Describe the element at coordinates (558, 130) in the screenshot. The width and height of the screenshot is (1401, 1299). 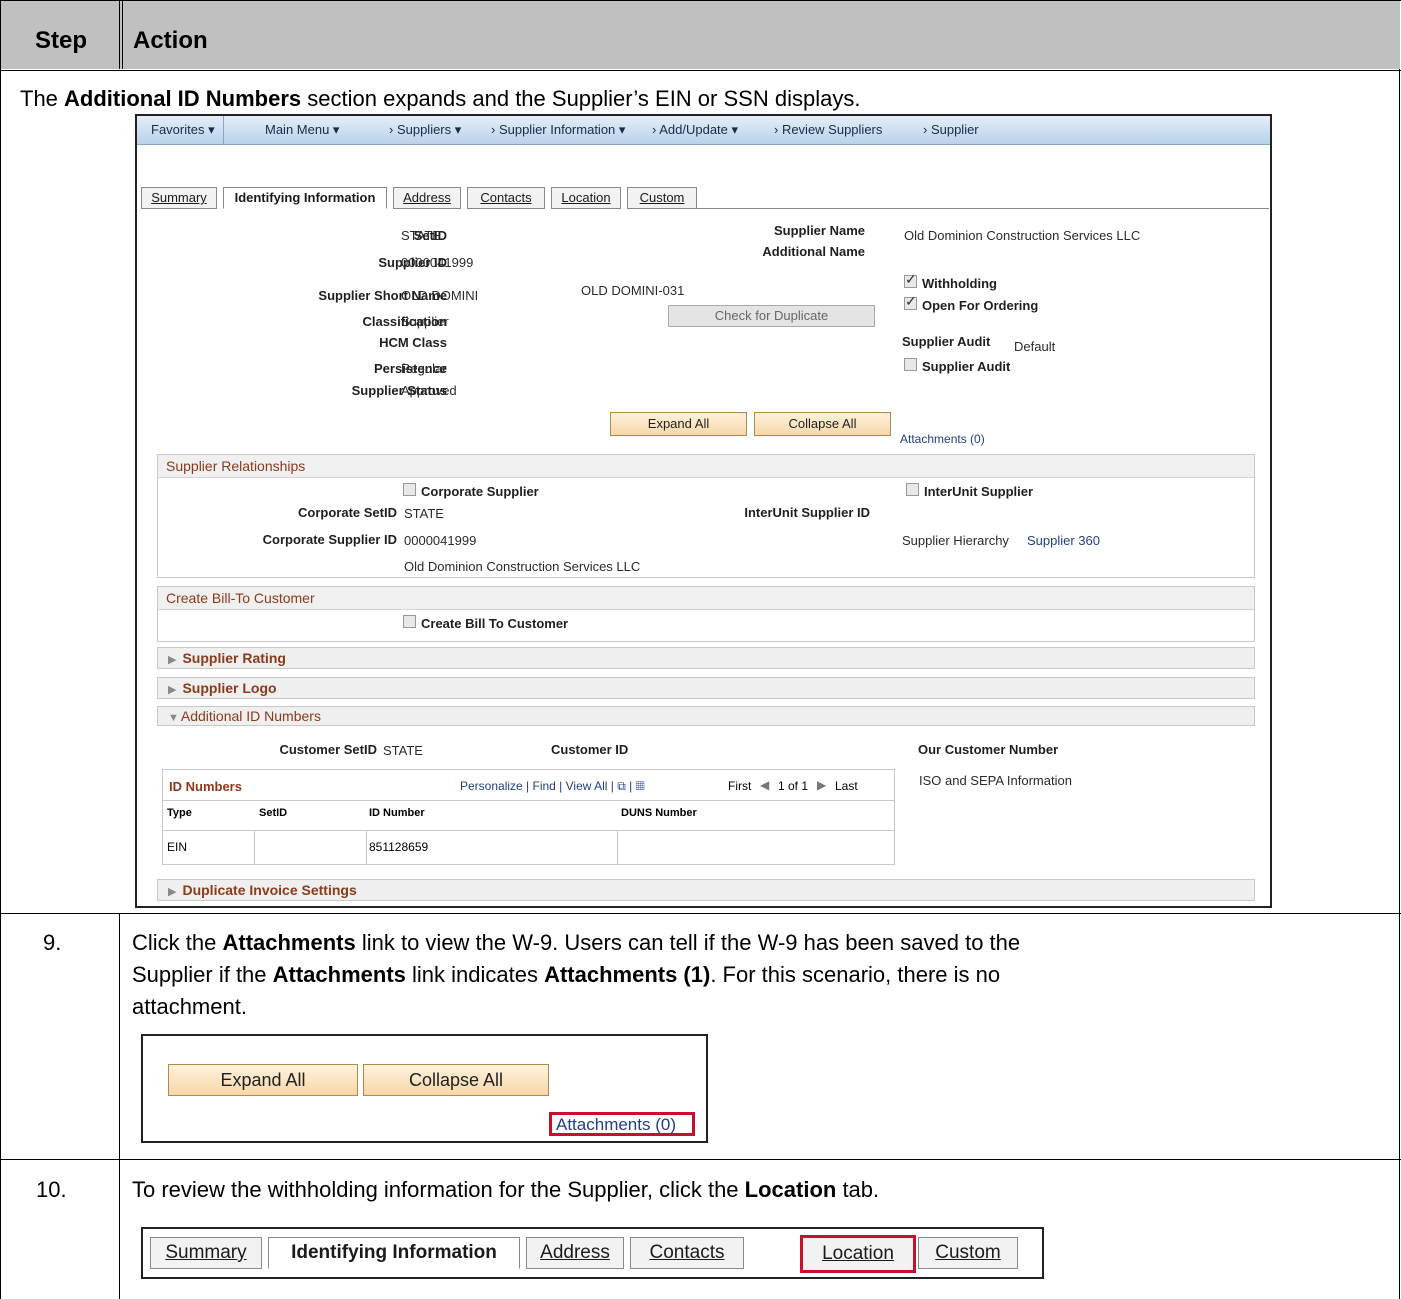
I see `nav-supplier-information: › Supplier Information ▾` at that location.